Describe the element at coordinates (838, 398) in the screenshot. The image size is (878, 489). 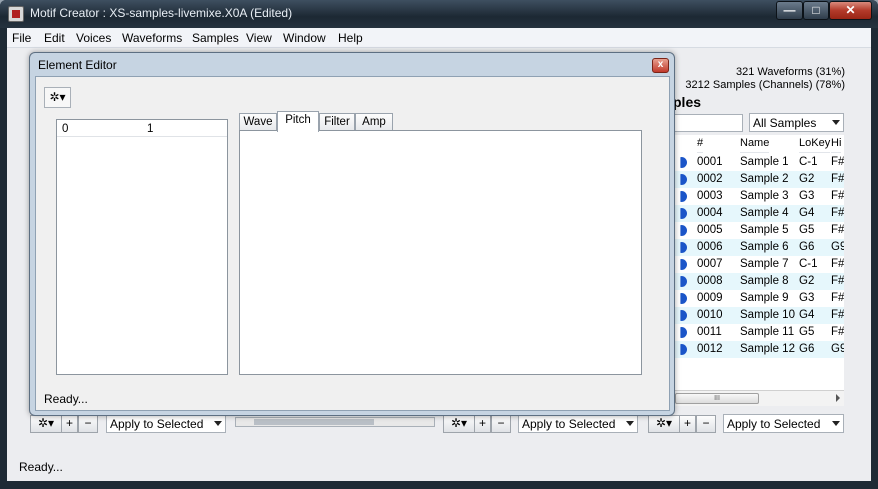
I see `scroll-right-arrow-icon` at that location.